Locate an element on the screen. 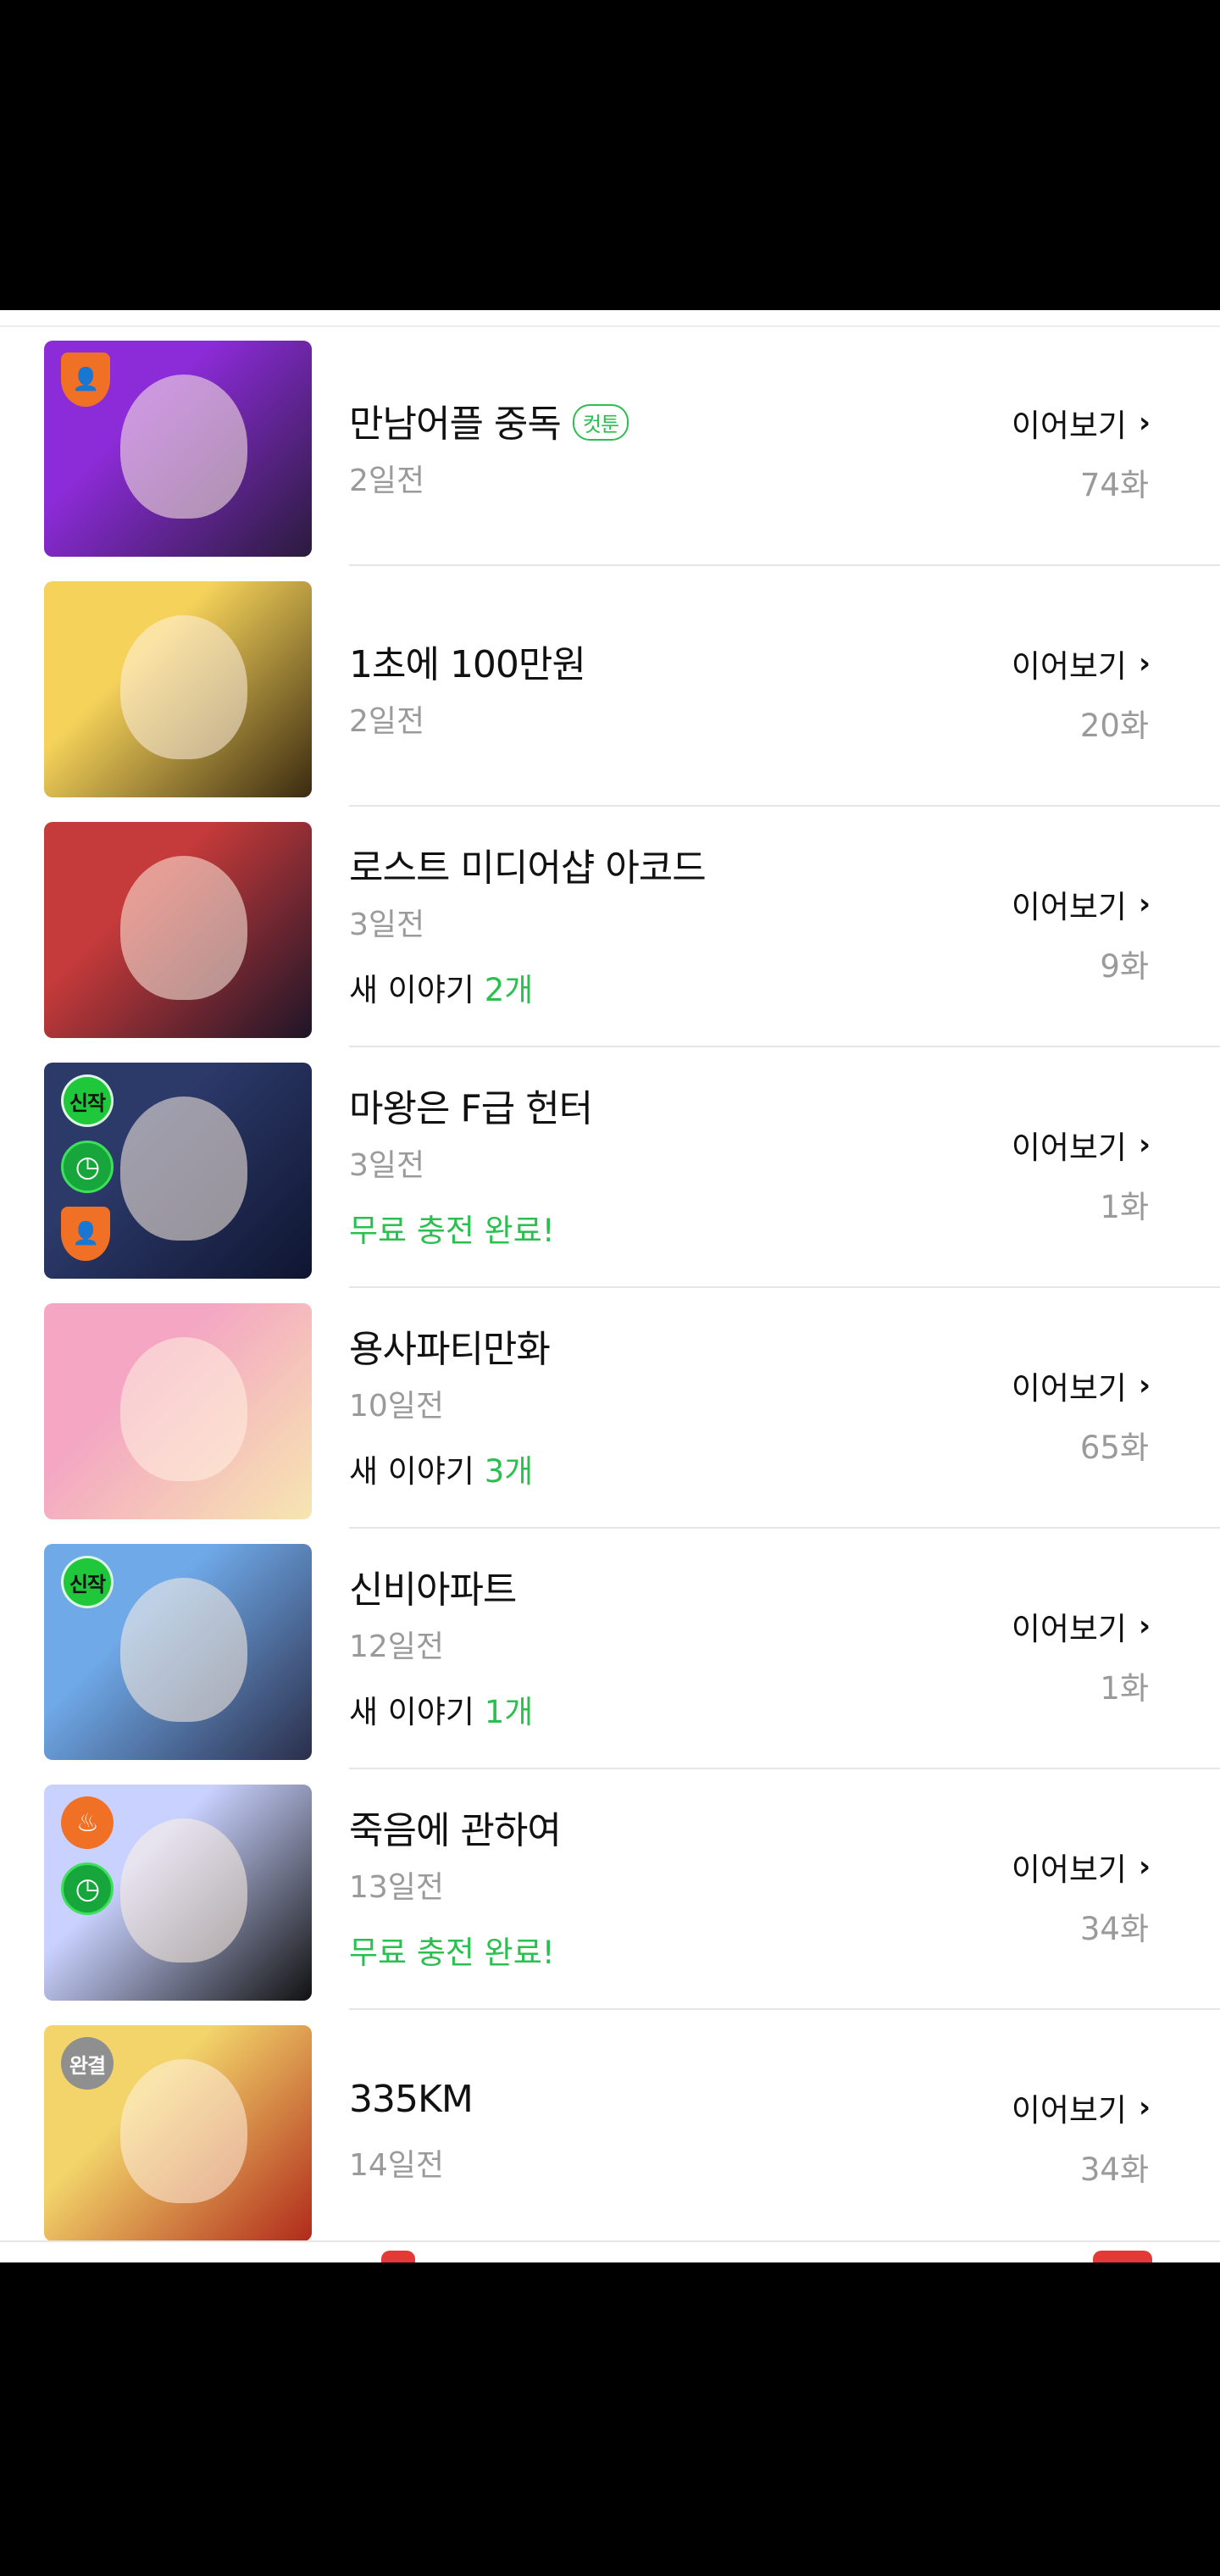  list-item: ♨ ◷ 죽음에 관하여 13일전 무료 충전 완료! 이어보기 › 34화 is located at coordinates (610, 1889).